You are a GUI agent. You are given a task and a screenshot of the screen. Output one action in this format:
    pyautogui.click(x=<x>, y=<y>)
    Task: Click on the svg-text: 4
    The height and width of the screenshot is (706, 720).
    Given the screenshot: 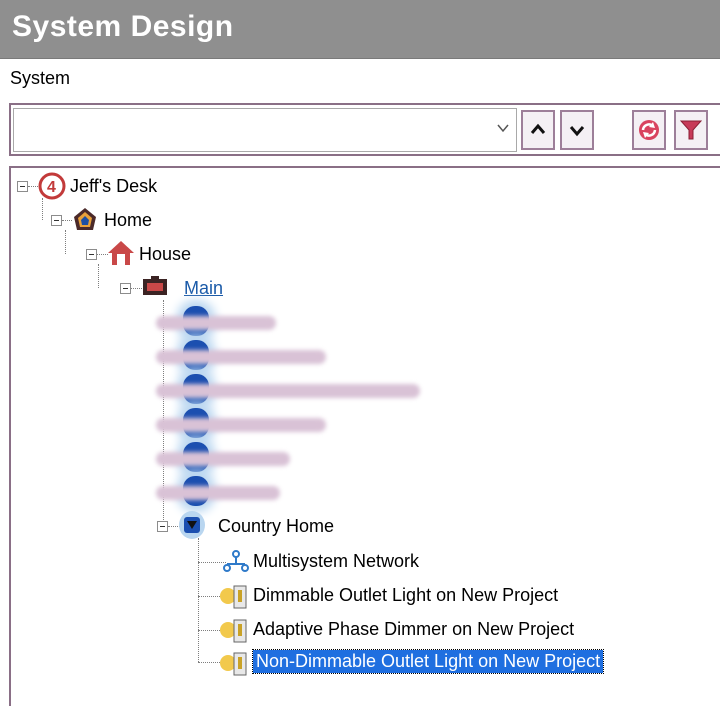 What is the action you would take?
    pyautogui.click(x=51, y=187)
    